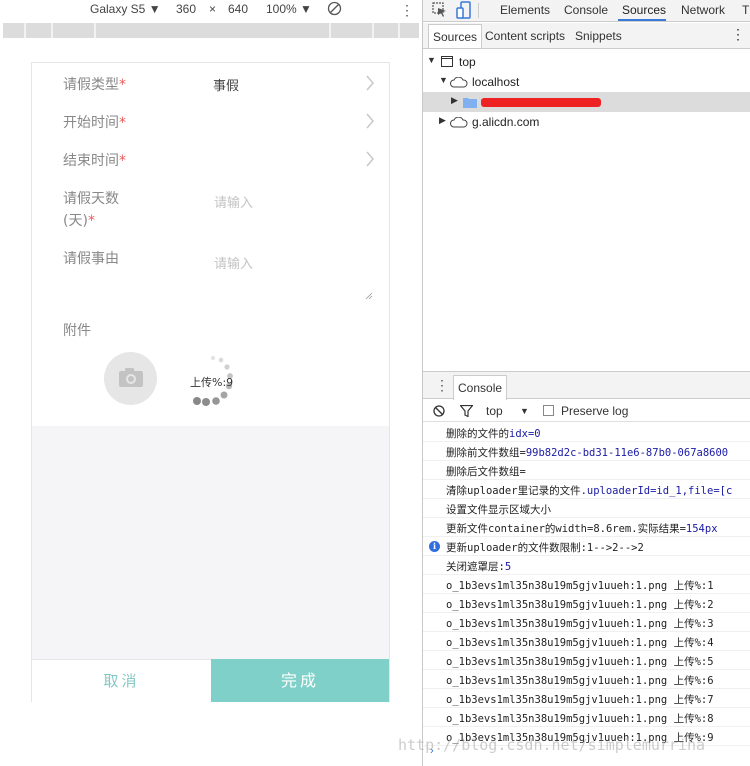 The image size is (750, 766). Describe the element at coordinates (334, 8) in the screenshot. I see `rotate-icon` at that location.